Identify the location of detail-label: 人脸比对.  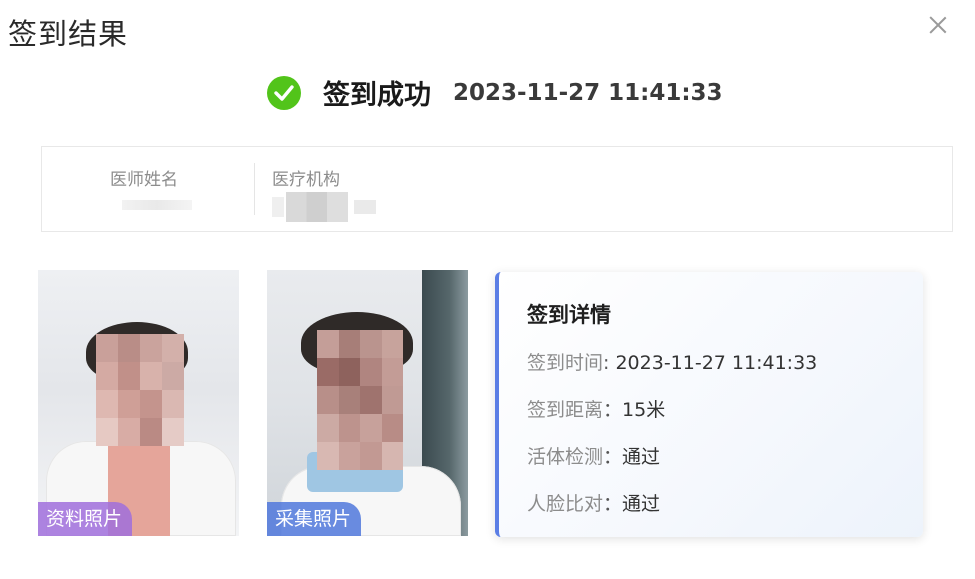
(565, 504).